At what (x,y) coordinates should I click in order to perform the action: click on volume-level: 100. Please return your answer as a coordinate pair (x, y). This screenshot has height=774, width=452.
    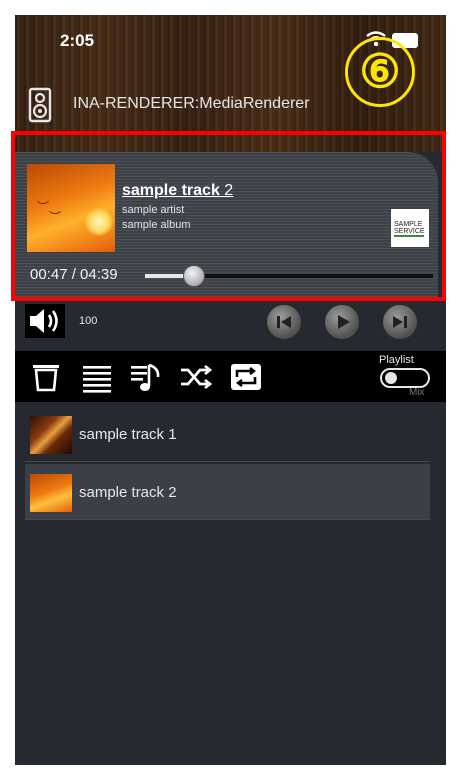
    Looking at the image, I should click on (88, 321).